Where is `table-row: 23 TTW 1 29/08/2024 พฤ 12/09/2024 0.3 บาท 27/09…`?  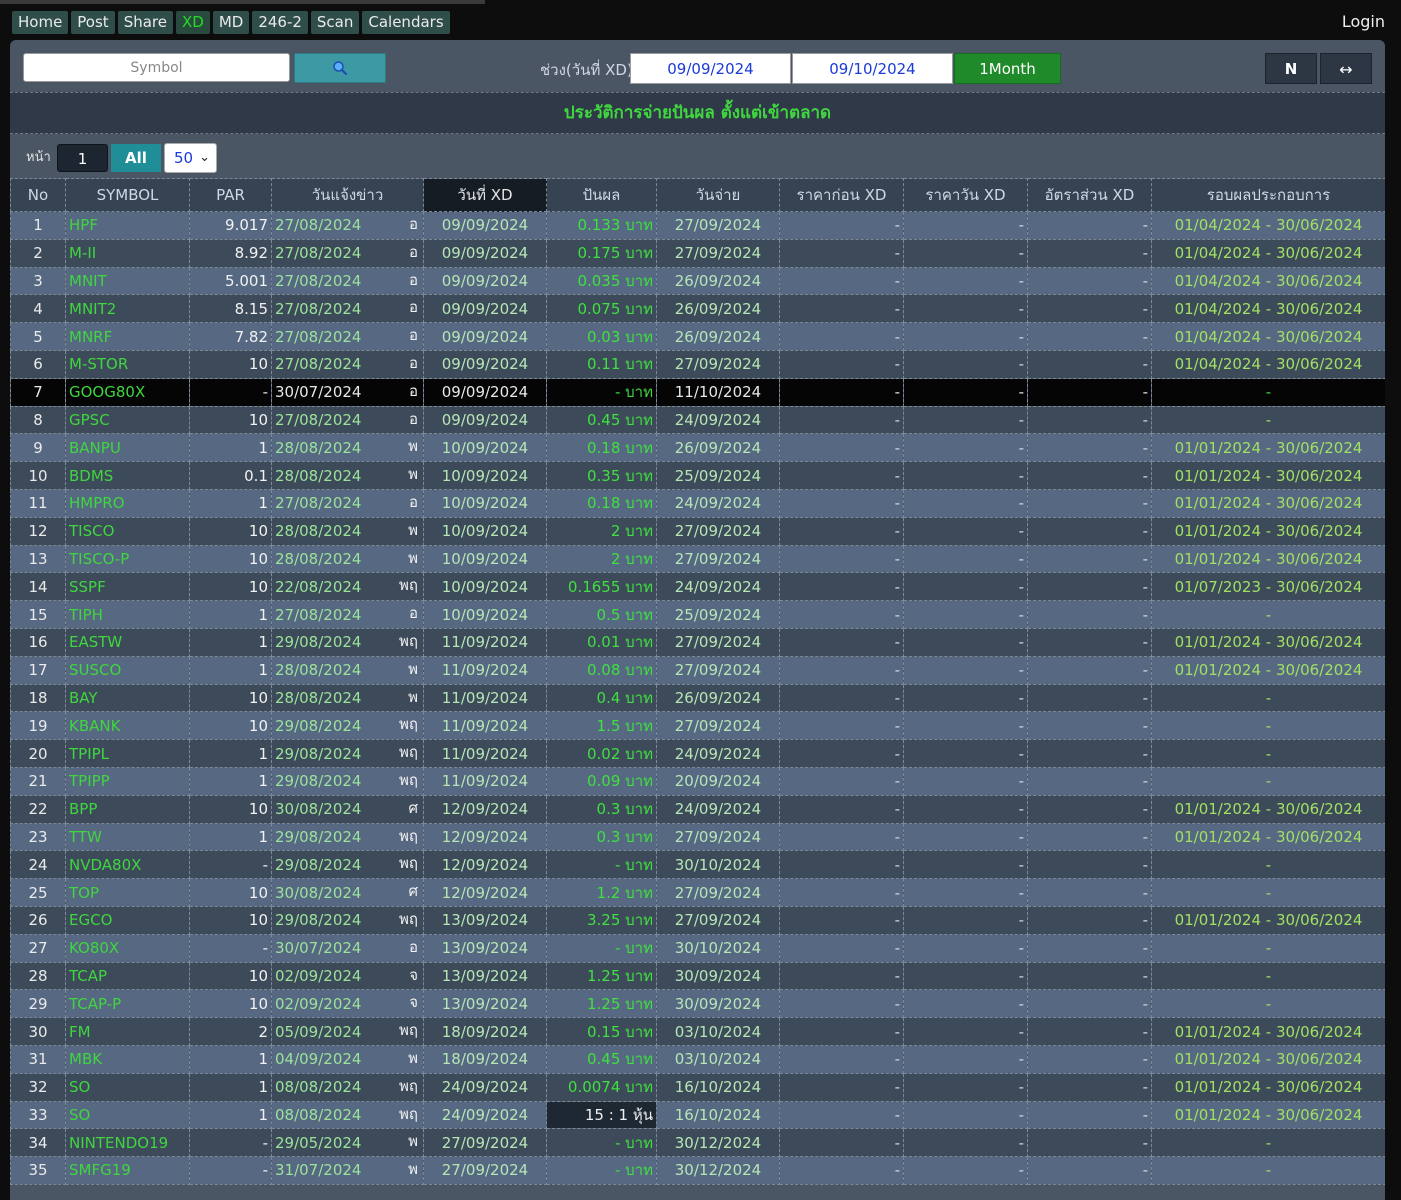 table-row: 23 TTW 1 29/08/2024 พฤ 12/09/2024 0.3 บาท 27/09… is located at coordinates (697, 837).